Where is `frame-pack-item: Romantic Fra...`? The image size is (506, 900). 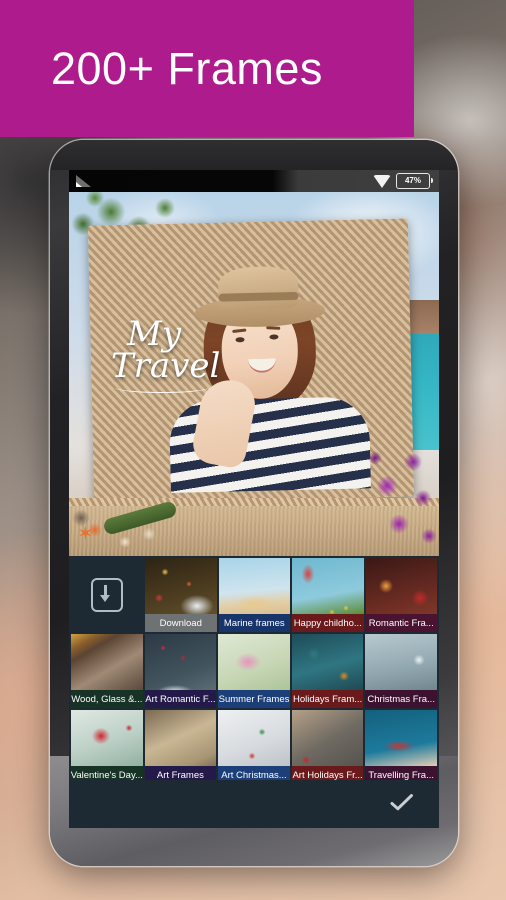
frame-pack-item: Romantic Fra... is located at coordinates (401, 595).